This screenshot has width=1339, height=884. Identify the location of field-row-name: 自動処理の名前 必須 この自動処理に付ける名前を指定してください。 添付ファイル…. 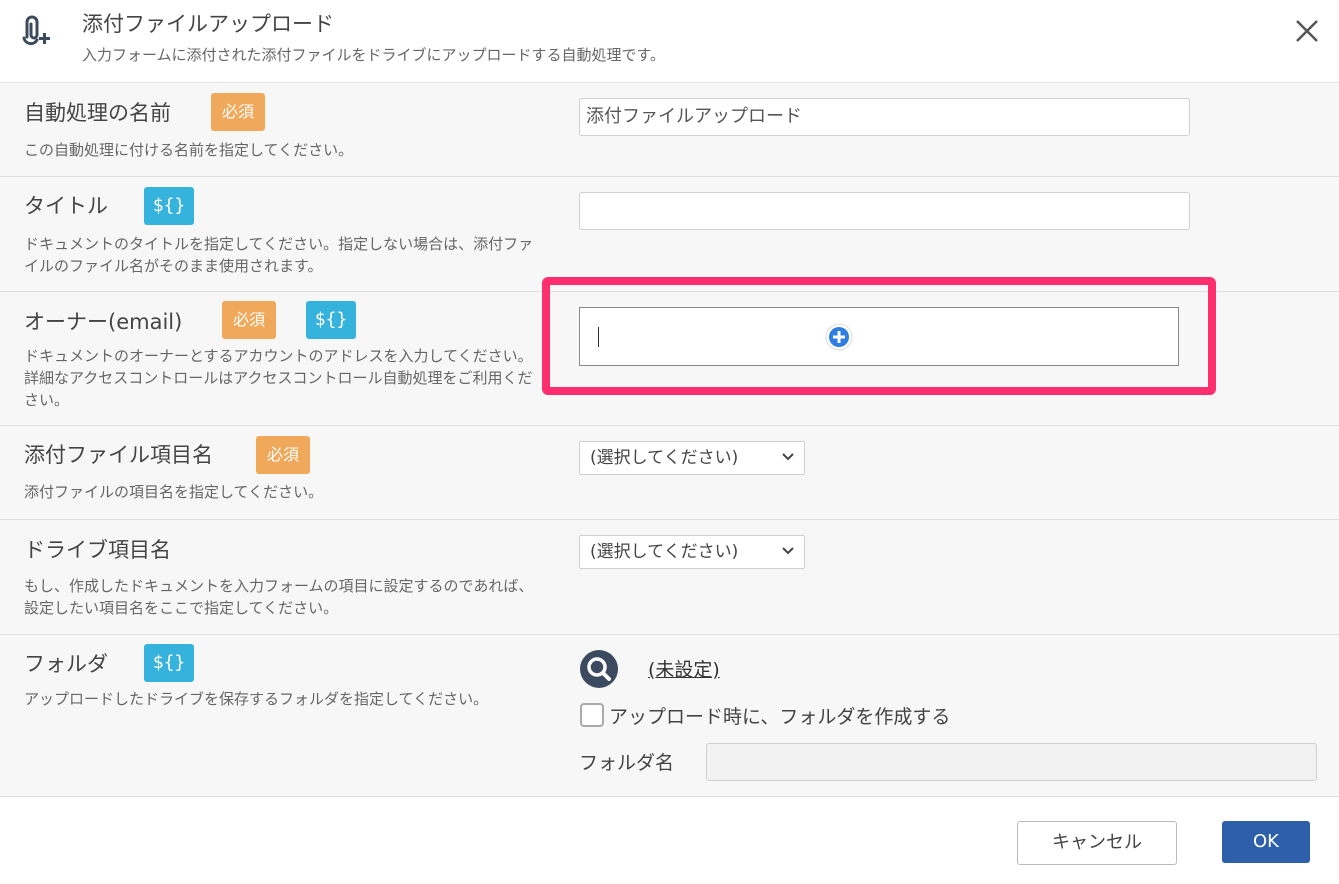
(669, 130).